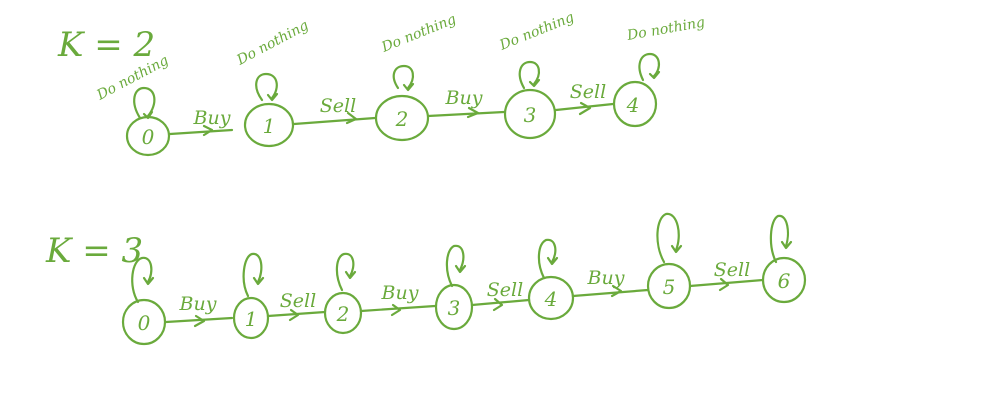 The width and height of the screenshot is (1000, 415). I want to click on k-label: K = 3, so click(94, 251).